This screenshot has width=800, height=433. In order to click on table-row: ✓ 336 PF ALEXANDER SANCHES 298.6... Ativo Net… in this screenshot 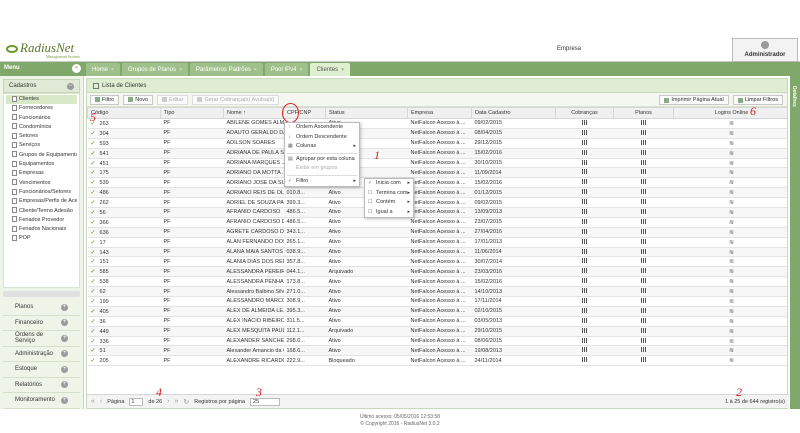, I will do `click(437, 341)`.